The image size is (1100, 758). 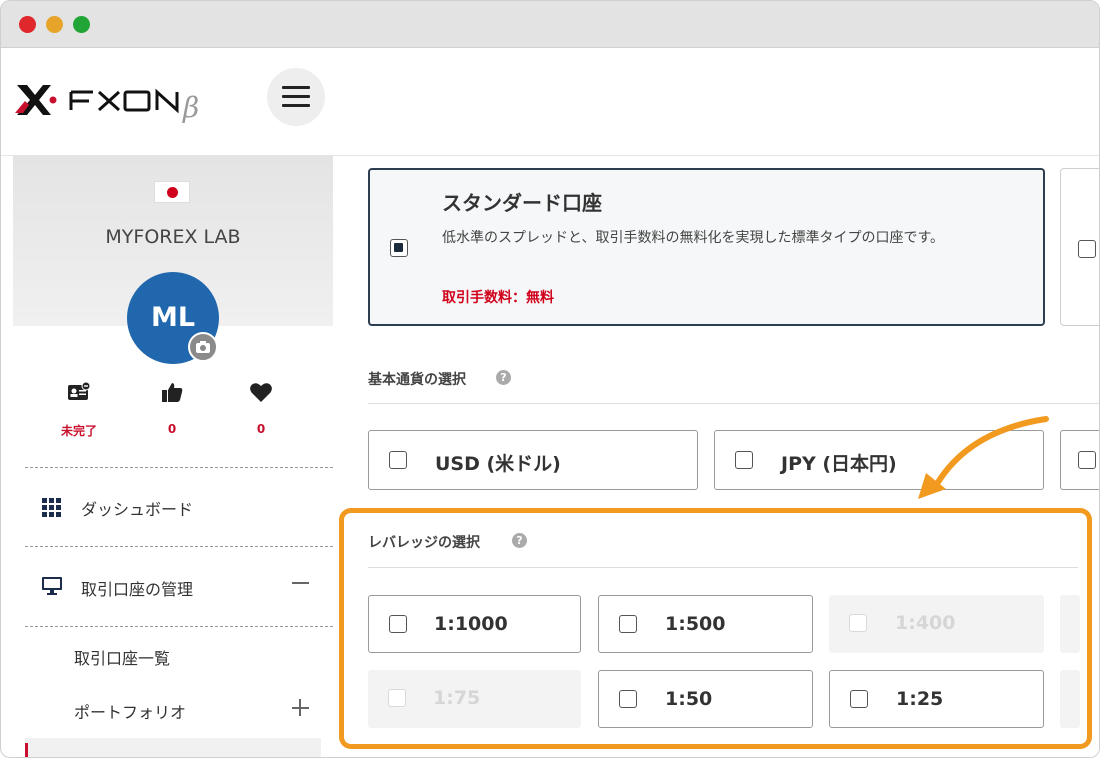 What do you see at coordinates (173, 747) in the screenshot?
I see `sidebar-active-item` at bounding box center [173, 747].